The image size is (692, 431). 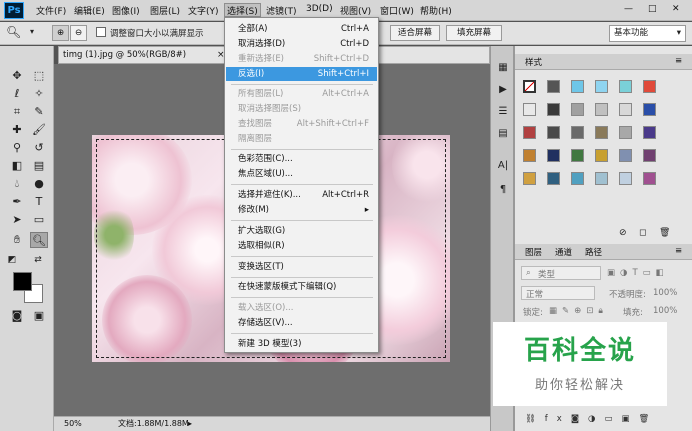 I want to click on menu-transform-selection: 变换选区(T), so click(x=301, y=267).